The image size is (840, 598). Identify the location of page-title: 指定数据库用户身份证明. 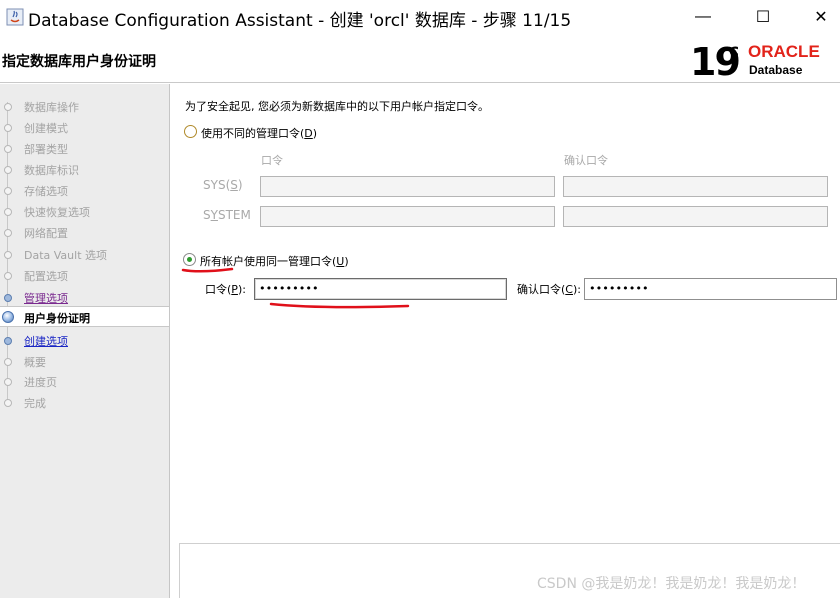
(79, 62).